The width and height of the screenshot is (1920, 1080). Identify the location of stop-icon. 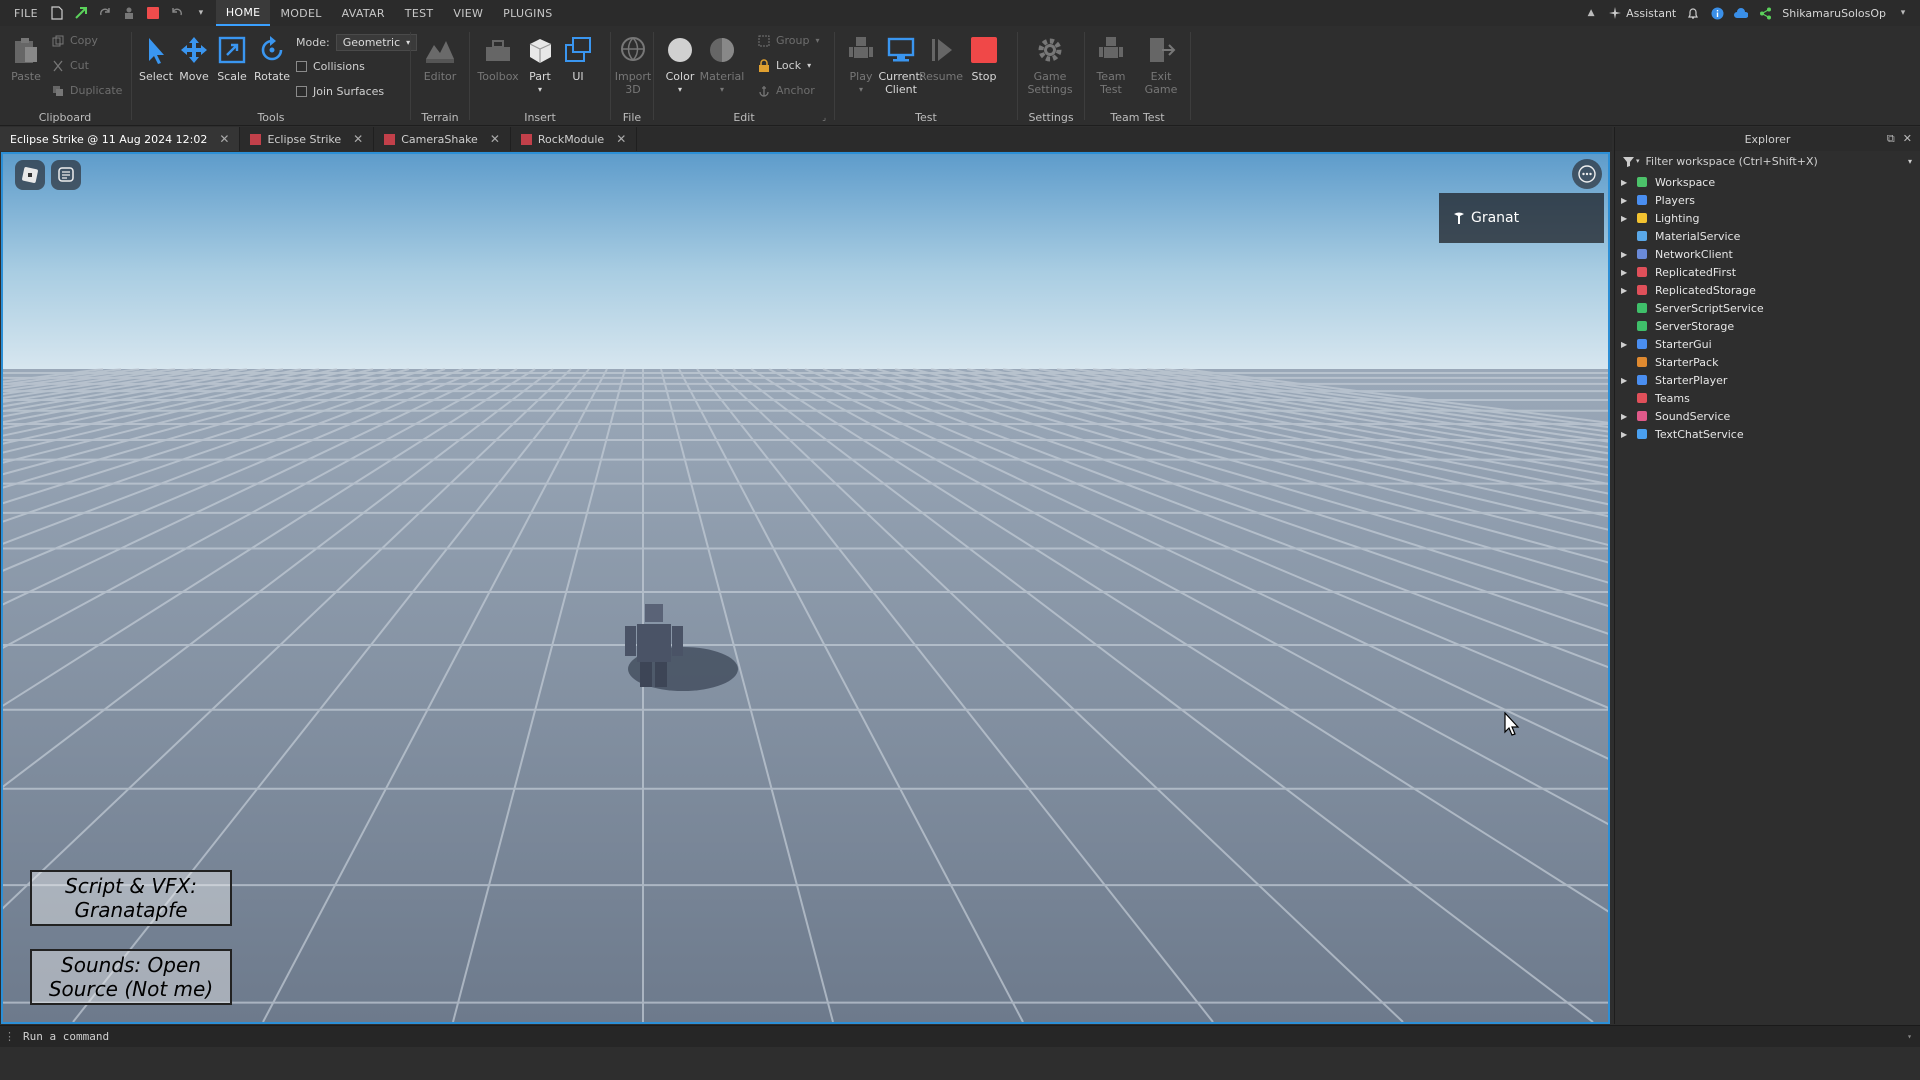
(153, 13).